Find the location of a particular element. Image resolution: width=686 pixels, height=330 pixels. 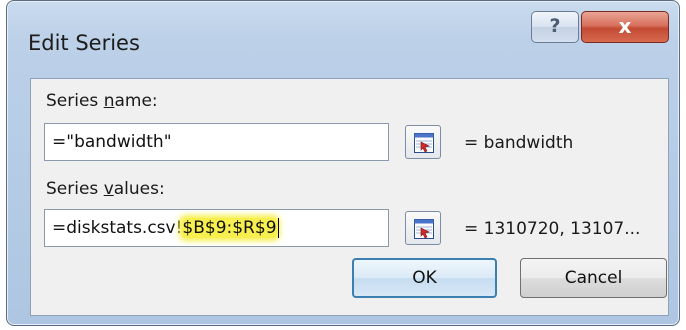

cancel-button: Cancel is located at coordinates (593, 278).